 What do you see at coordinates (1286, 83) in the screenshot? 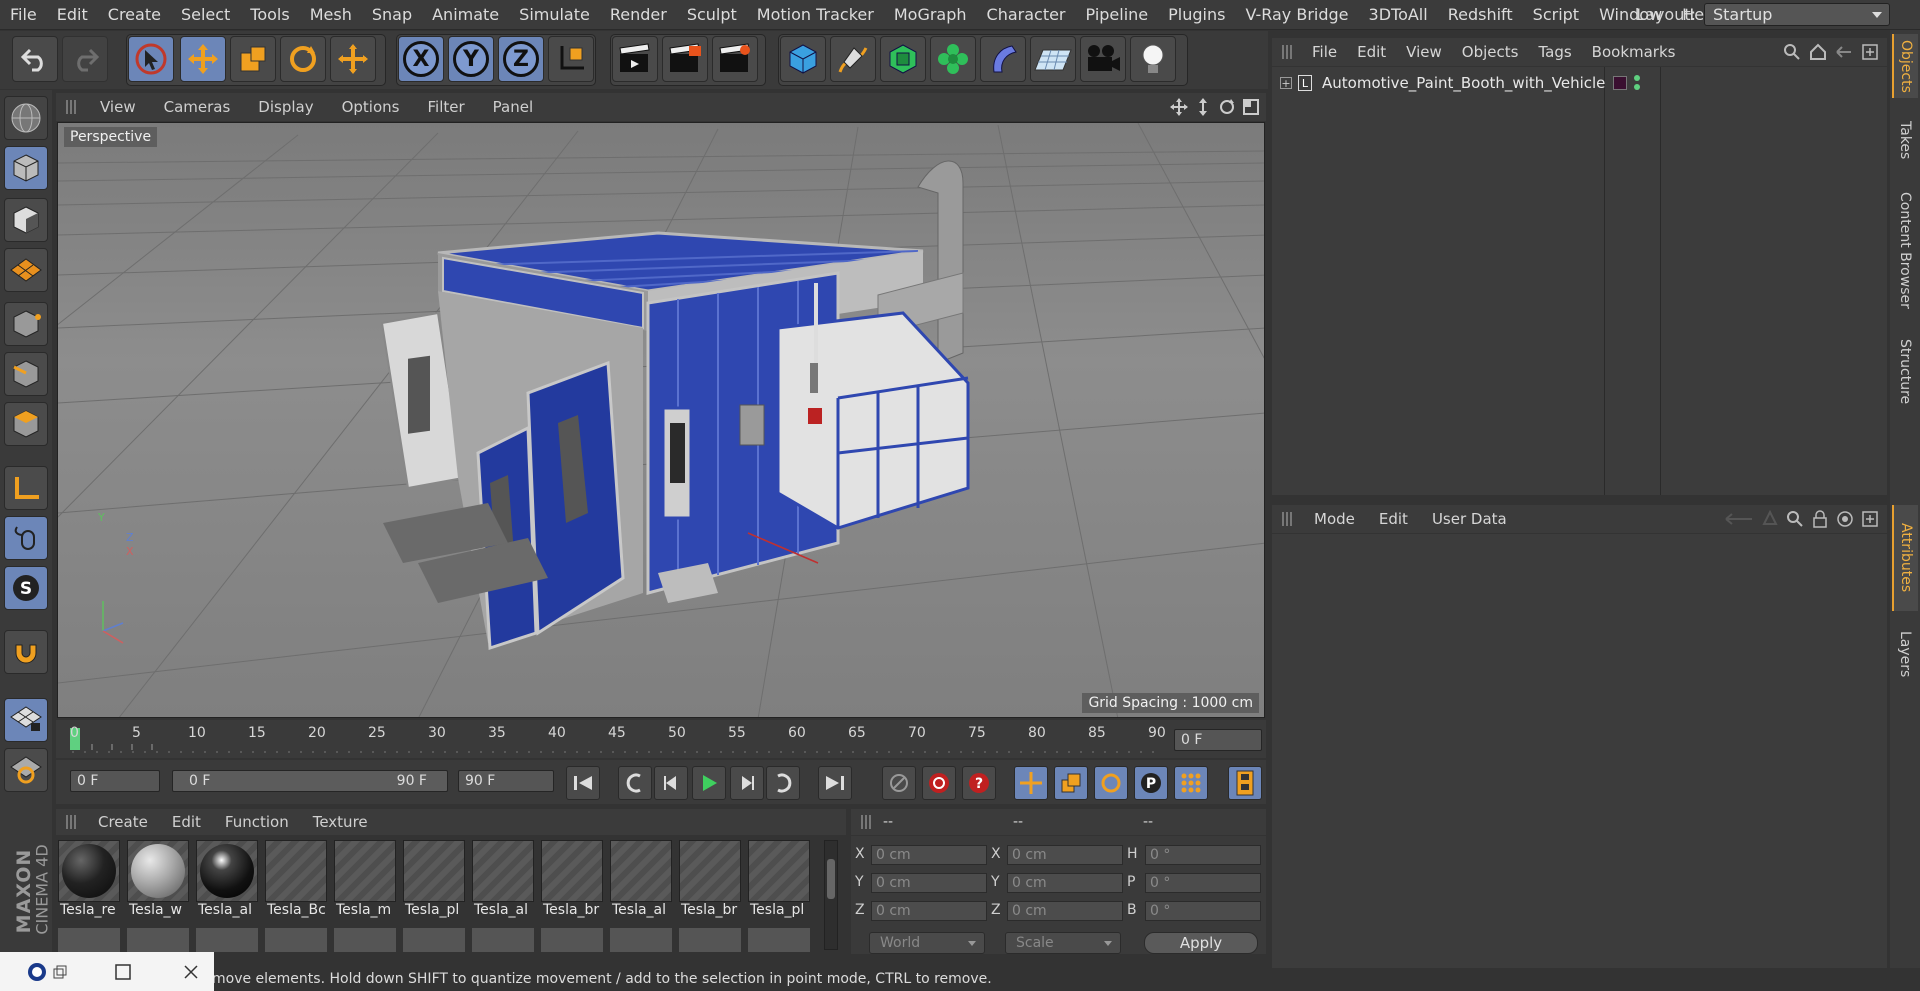
I see `expand-plus-icon: +` at bounding box center [1286, 83].